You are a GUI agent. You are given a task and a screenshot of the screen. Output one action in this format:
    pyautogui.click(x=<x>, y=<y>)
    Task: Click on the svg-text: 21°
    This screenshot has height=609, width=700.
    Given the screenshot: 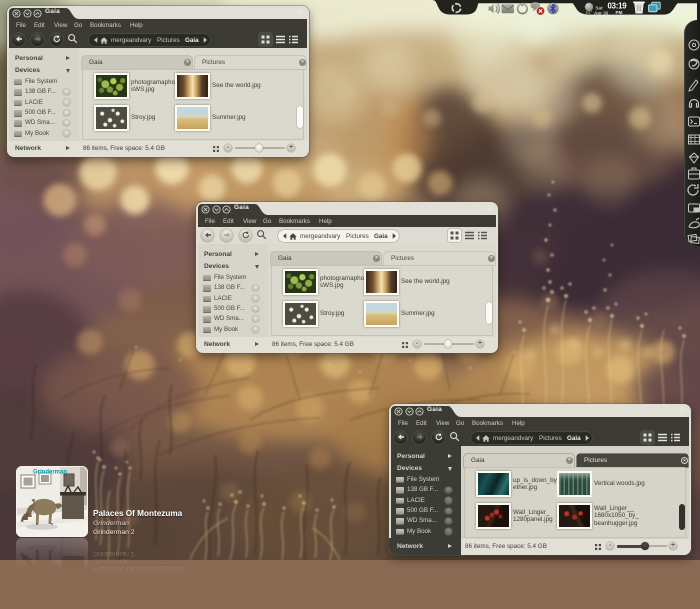 What is the action you would take?
    pyautogui.click(x=589, y=12)
    